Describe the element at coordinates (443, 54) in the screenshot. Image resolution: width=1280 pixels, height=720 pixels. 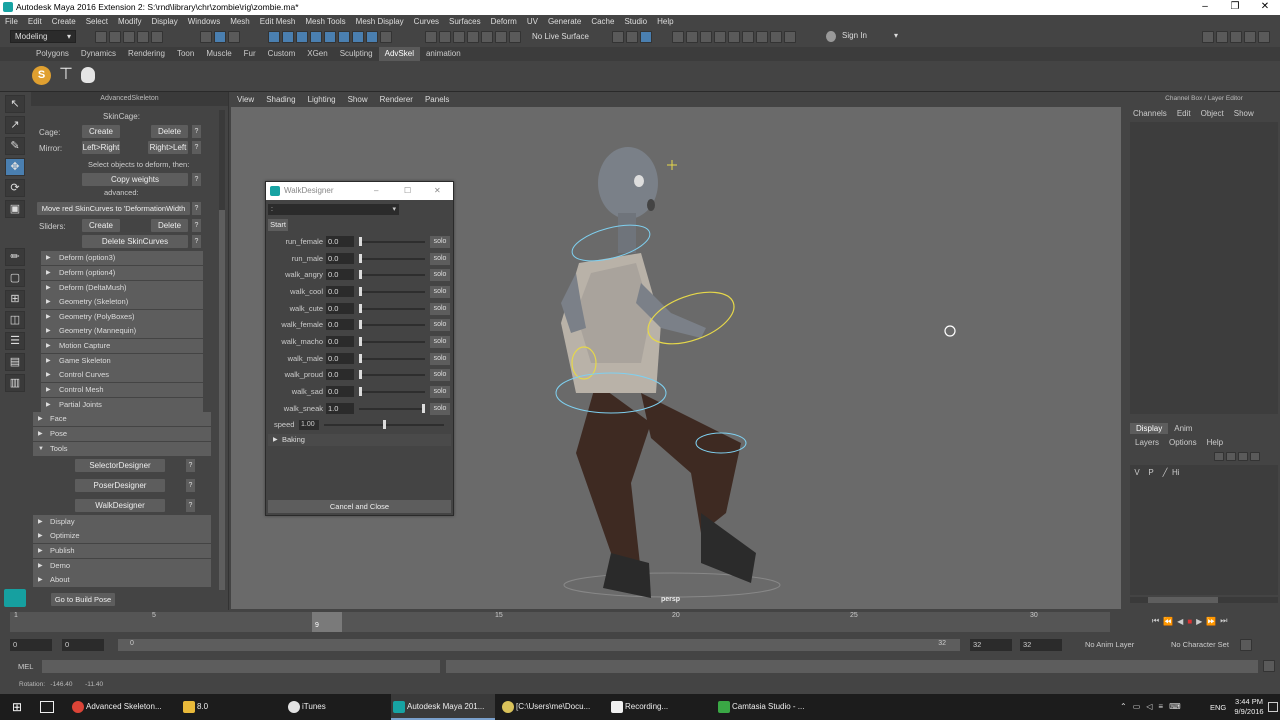
I see `shelf-tab-animation: animation` at that location.